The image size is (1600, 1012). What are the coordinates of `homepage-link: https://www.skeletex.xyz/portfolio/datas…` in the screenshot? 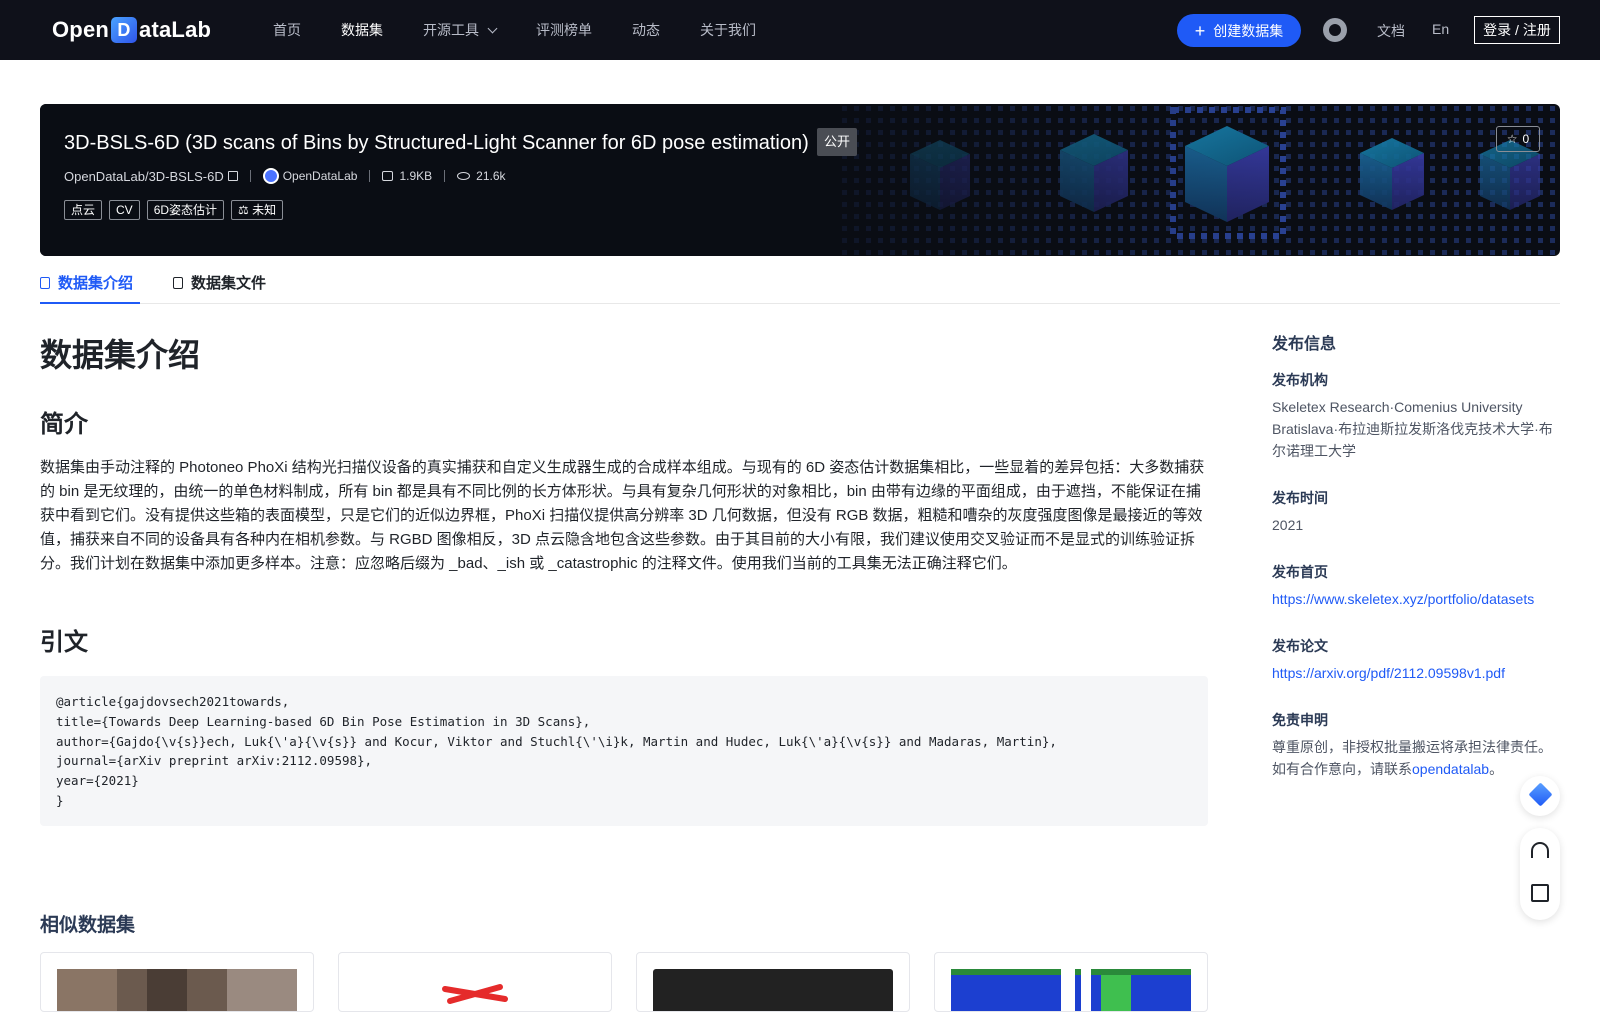 It's located at (1417, 599).